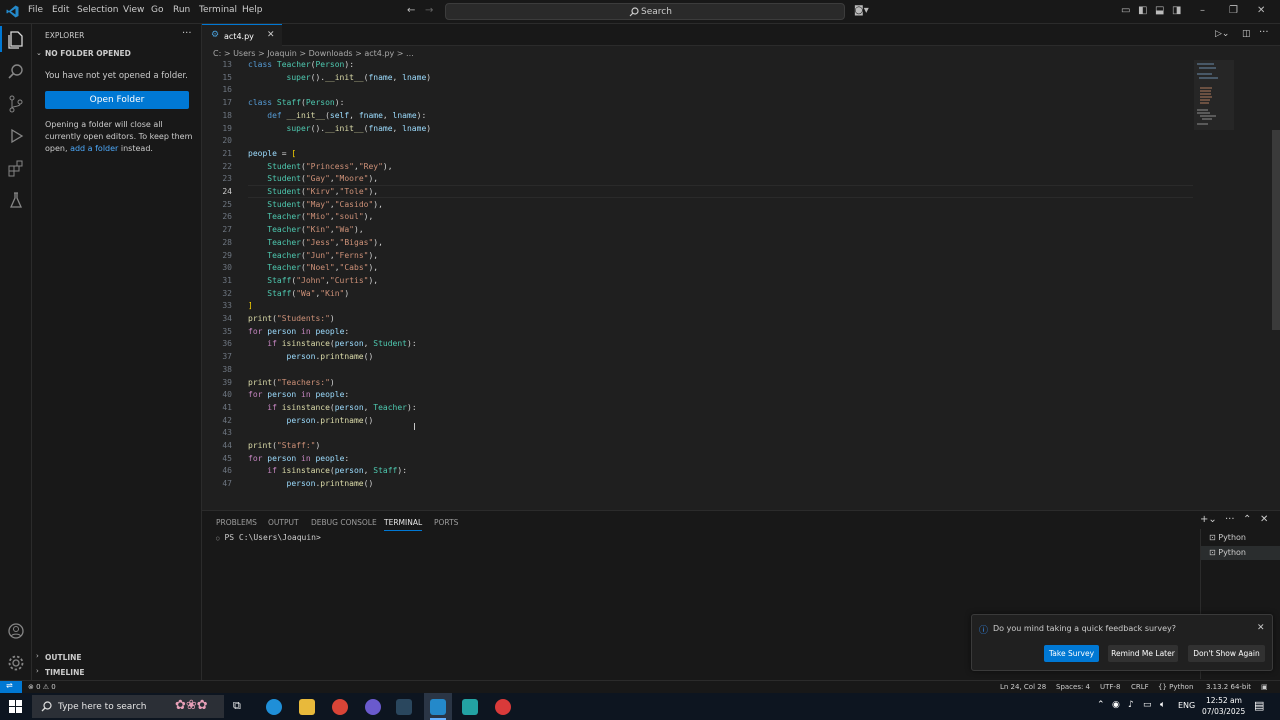 The height and width of the screenshot is (720, 1280). What do you see at coordinates (1140, 687) in the screenshot?
I see `end-of-line: CRLF` at bounding box center [1140, 687].